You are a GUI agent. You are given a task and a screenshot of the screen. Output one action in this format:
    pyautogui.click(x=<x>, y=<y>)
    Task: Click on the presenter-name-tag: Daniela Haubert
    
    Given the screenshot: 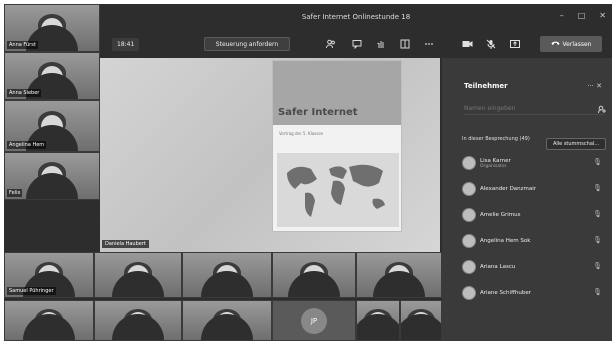 What is the action you would take?
    pyautogui.click(x=125, y=244)
    